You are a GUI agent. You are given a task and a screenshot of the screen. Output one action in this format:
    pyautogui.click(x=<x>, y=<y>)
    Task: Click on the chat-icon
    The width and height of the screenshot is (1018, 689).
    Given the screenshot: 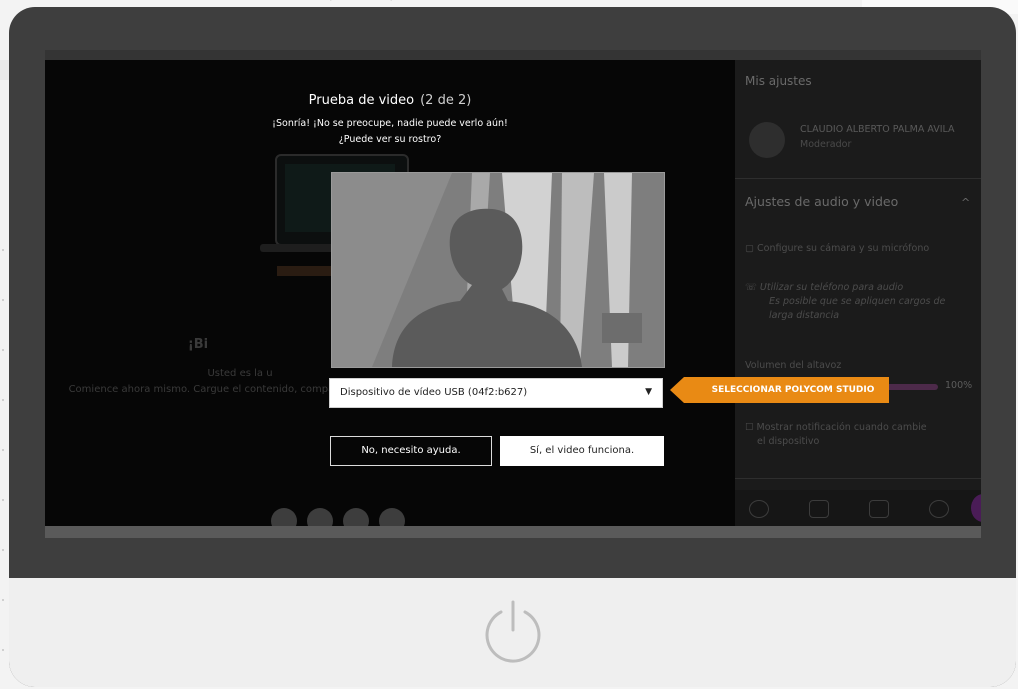 What is the action you would take?
    pyautogui.click(x=759, y=509)
    